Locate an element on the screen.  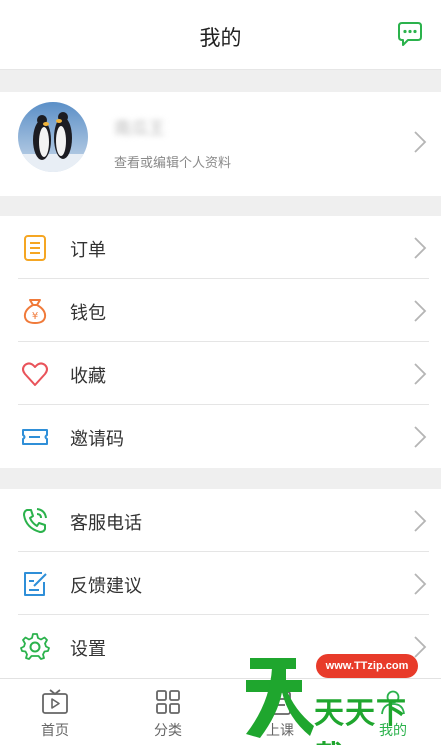
menu-item-invite-code: 邀请码 is located at coordinates (220, 436).